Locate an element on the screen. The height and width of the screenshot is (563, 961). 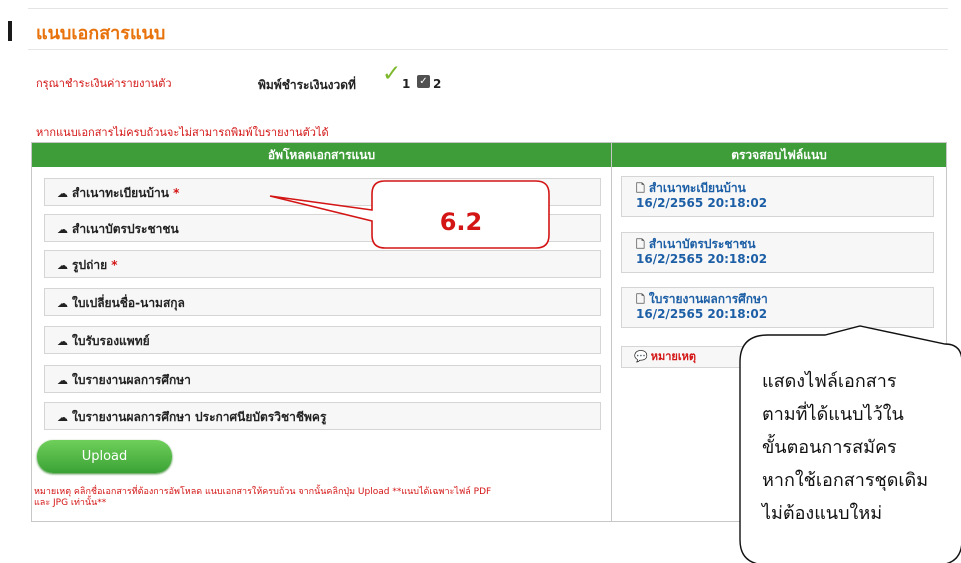
callout-6-2-shape is located at coordinates (409, 214).